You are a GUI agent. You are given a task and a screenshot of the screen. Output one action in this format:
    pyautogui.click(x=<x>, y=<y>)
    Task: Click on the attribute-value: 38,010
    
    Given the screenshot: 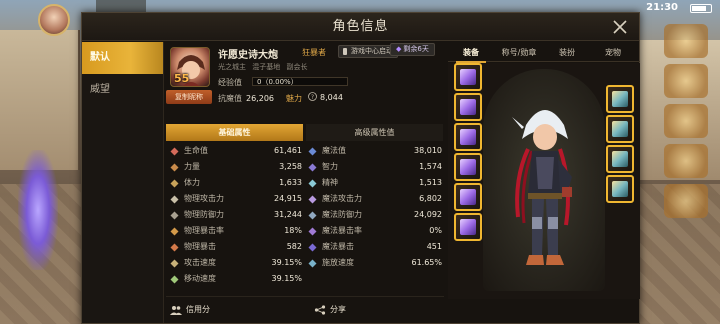 What is the action you would take?
    pyautogui.click(x=428, y=150)
    